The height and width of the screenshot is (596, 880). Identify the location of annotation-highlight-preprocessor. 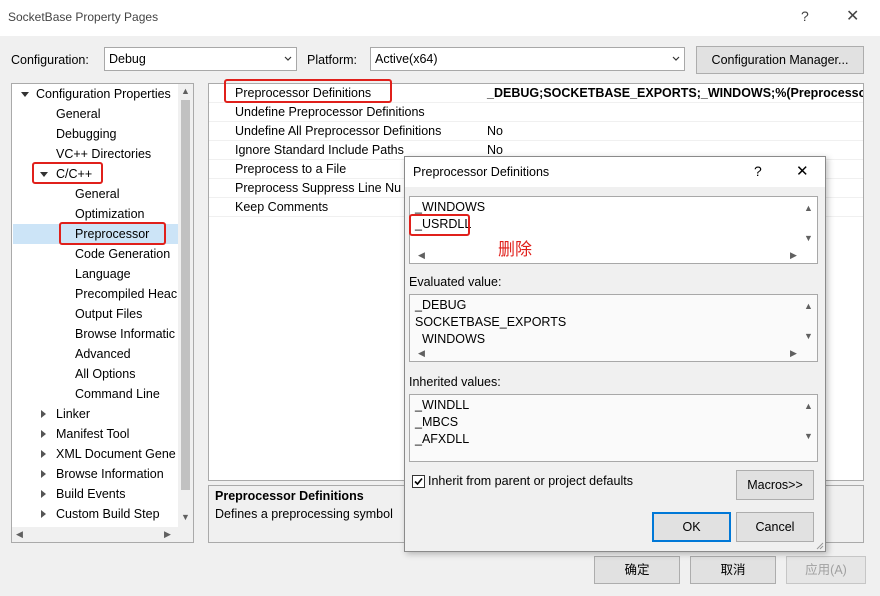
(112, 233).